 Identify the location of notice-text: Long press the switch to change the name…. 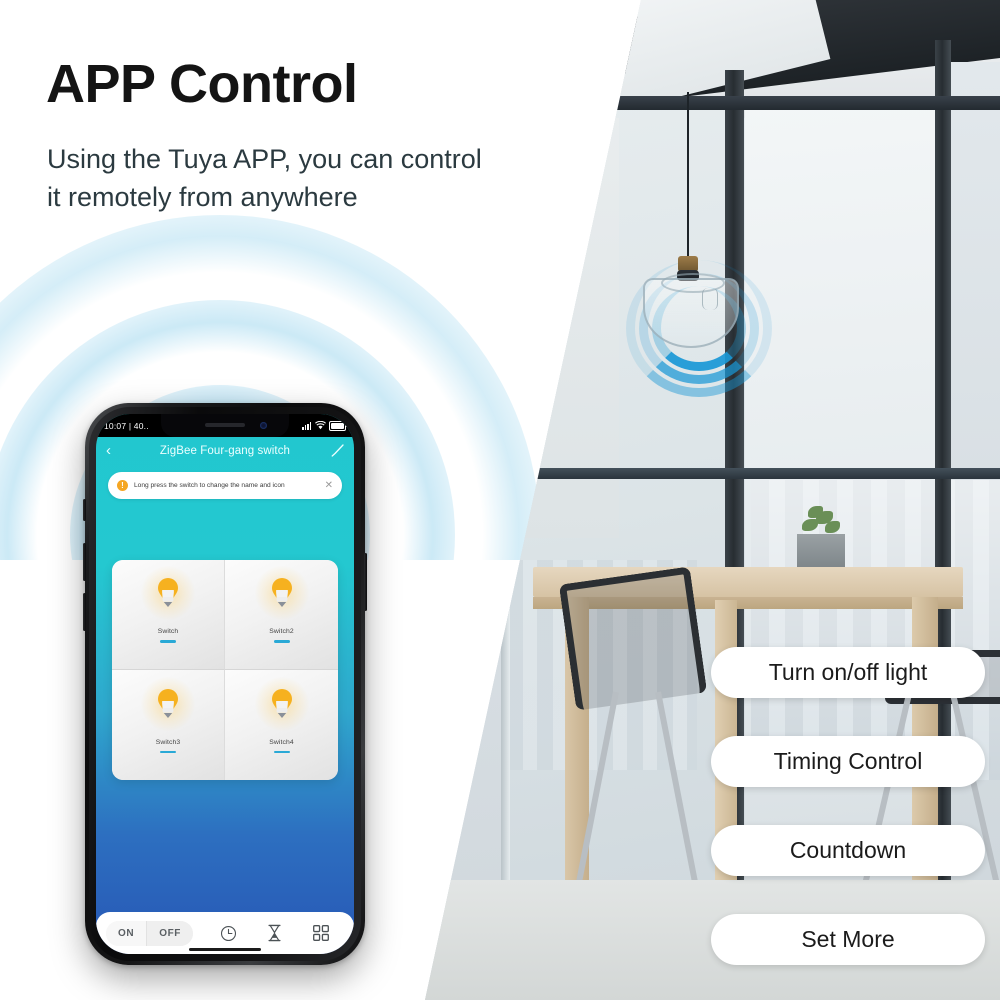
(209, 485).